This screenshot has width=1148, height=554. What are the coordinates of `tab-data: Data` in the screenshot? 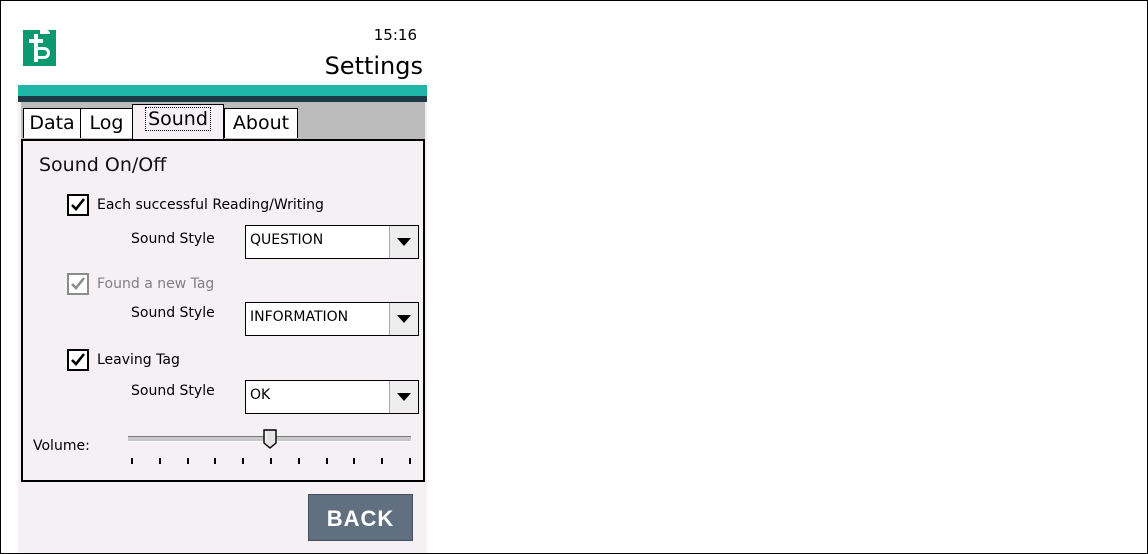 It's located at (52, 123).